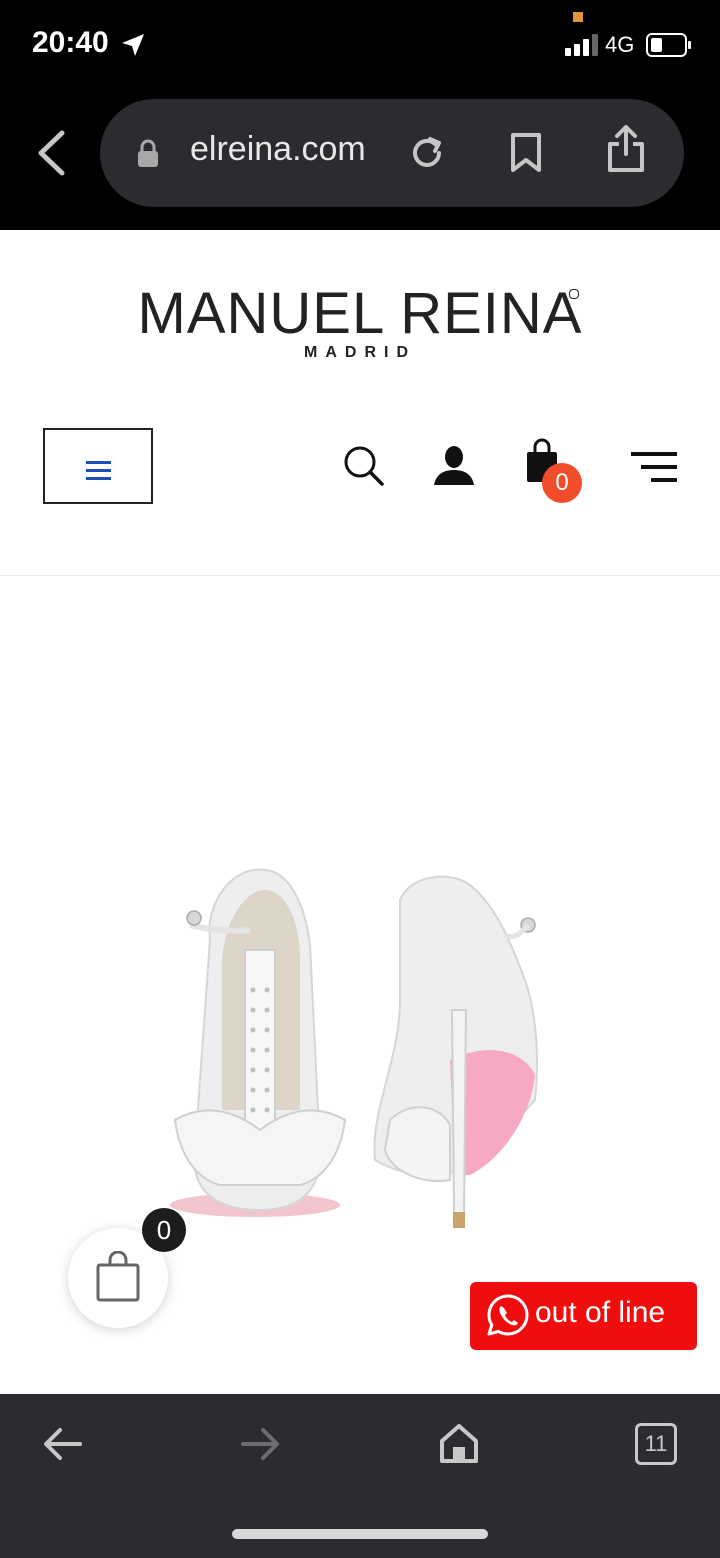 This screenshot has width=720, height=1558. Describe the element at coordinates (360, 1534) in the screenshot. I see `home-indicator` at that location.